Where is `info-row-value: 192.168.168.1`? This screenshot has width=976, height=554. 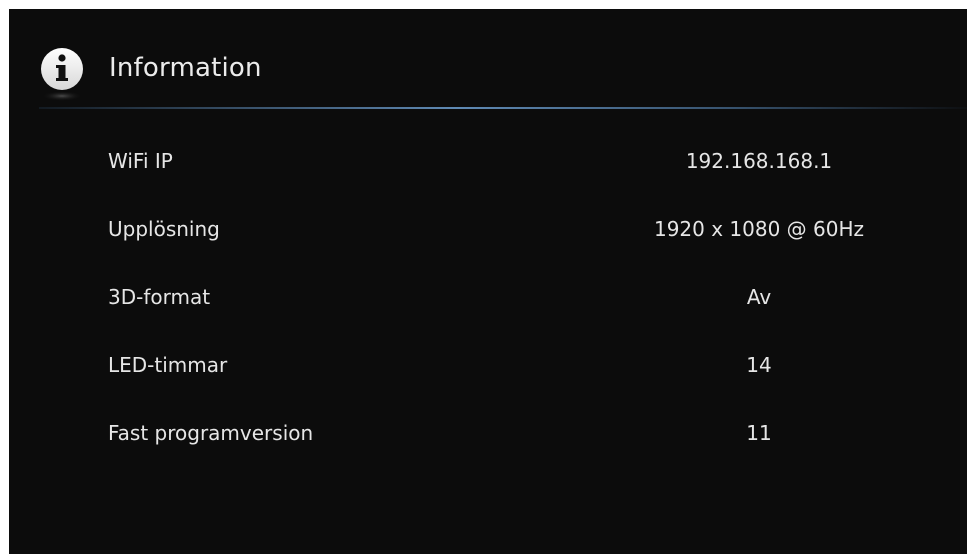 info-row-value: 192.168.168.1 is located at coordinates (759, 161).